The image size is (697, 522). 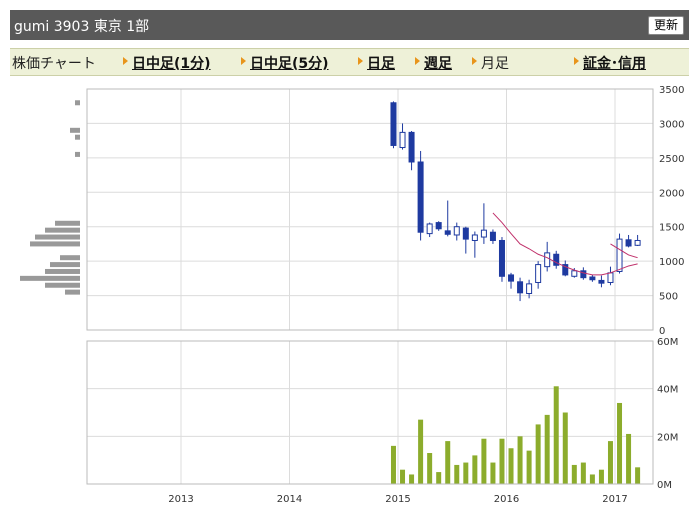 I want to click on price-tick-label: 1500, so click(x=671, y=228).